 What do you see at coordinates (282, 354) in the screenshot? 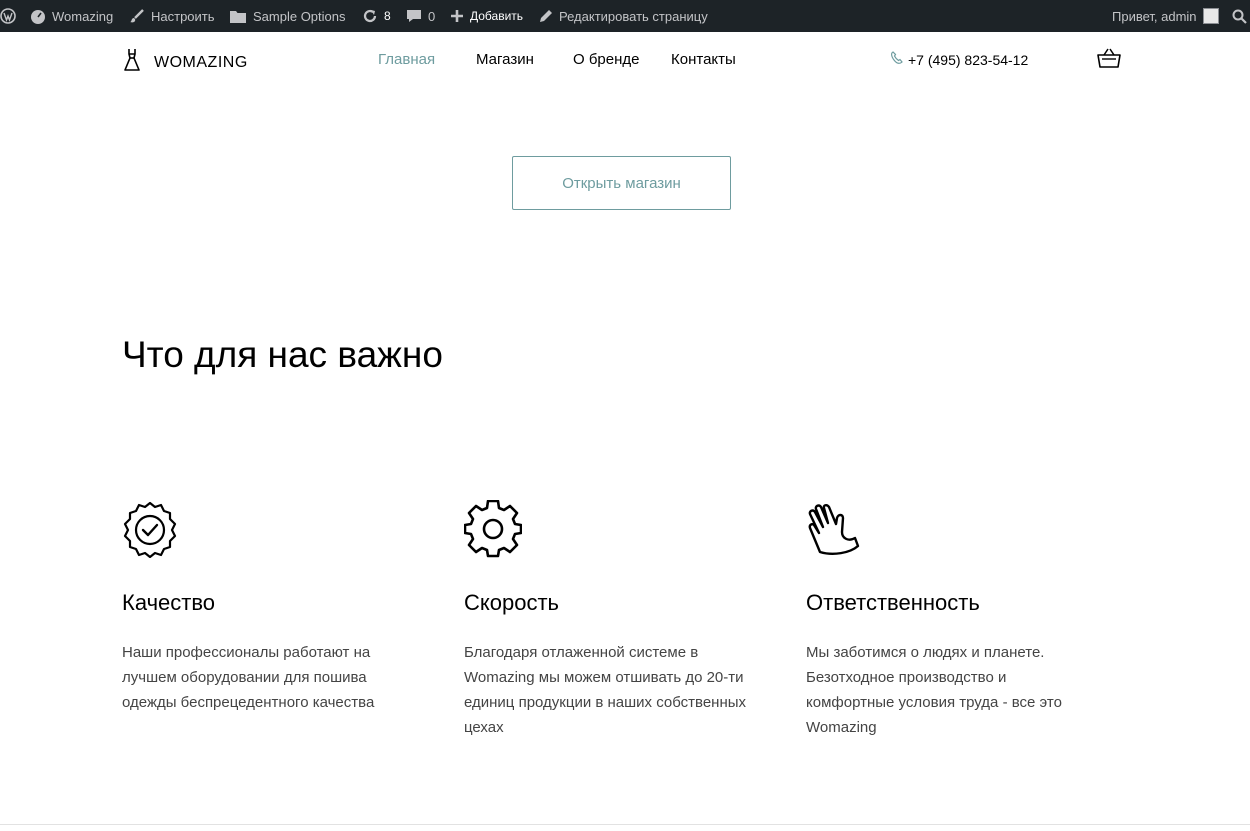
I see `section-title: Что для нас важно` at bounding box center [282, 354].